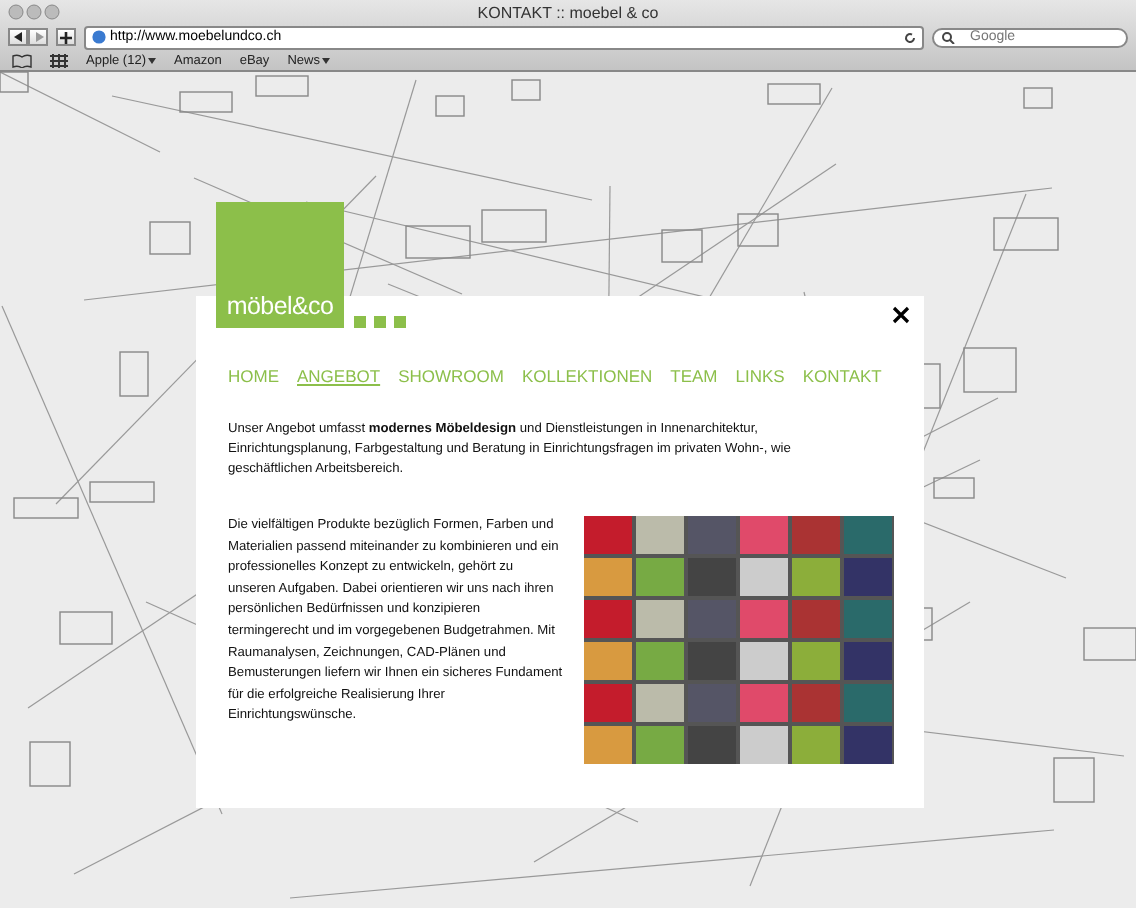 Image resolution: width=1136 pixels, height=908 pixels. What do you see at coordinates (380, 322) in the screenshot?
I see `dots-icon` at bounding box center [380, 322].